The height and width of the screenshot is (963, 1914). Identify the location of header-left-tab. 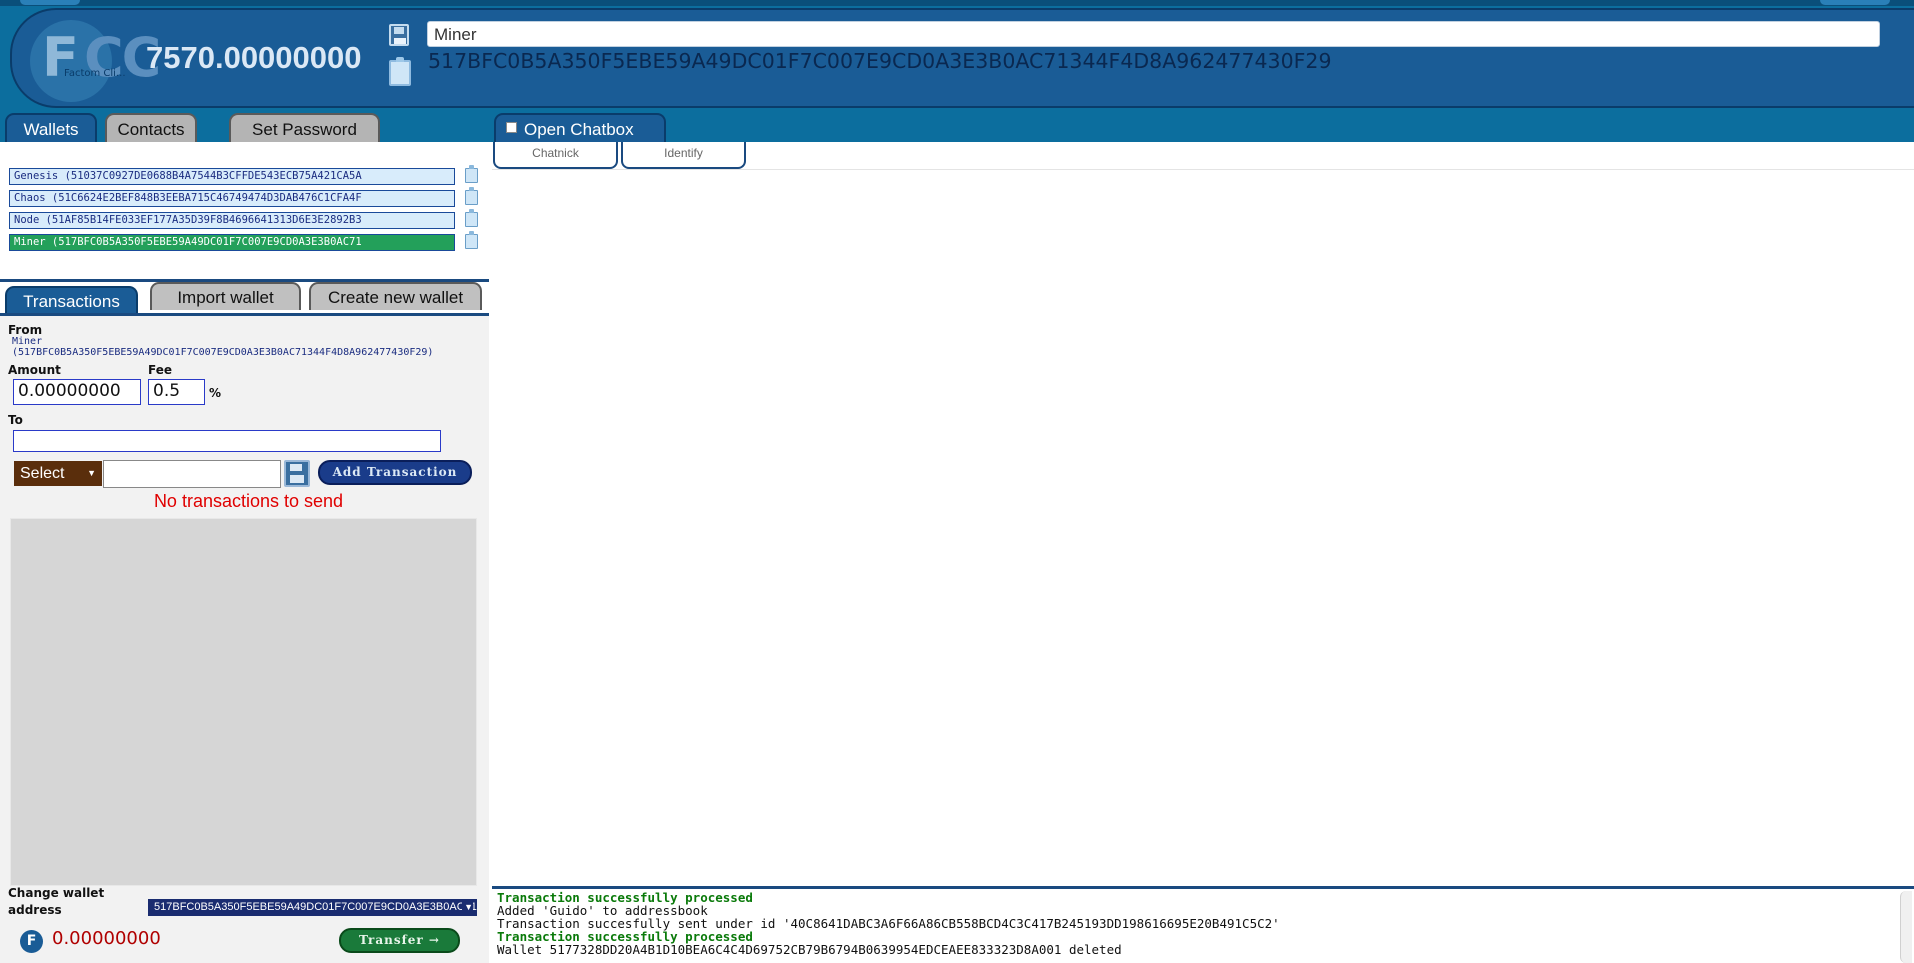
(50, 2).